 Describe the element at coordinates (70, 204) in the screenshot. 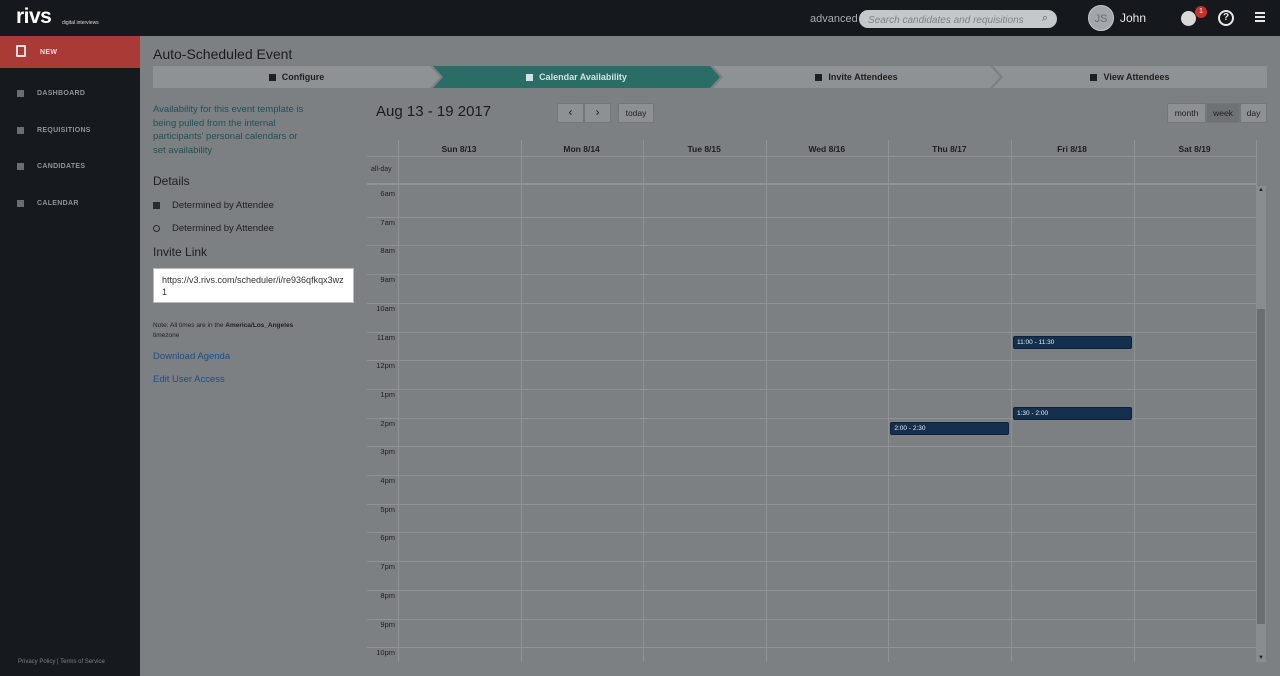

I see `sidebar-item-calendar: CALENDAR` at that location.